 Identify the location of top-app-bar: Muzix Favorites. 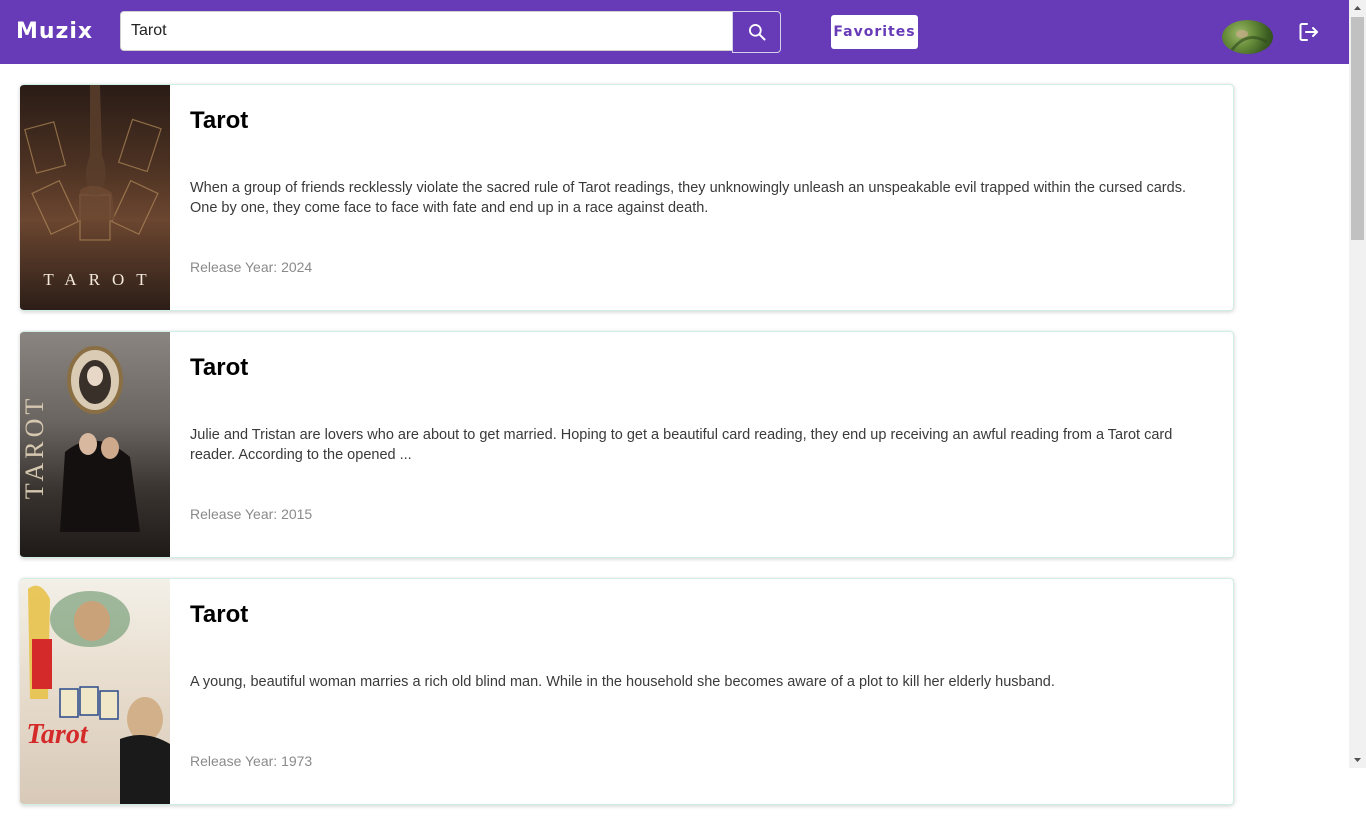
(674, 32).